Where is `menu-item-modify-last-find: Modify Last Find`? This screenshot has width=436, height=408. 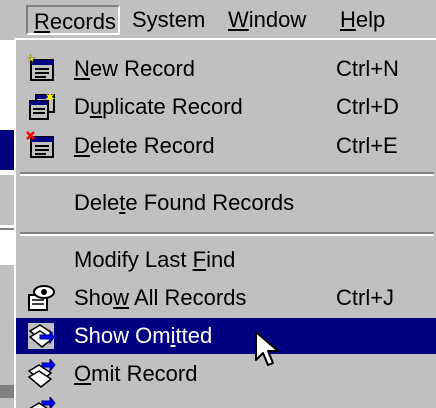 menu-item-modify-last-find: Modify Last Find is located at coordinates (226, 260).